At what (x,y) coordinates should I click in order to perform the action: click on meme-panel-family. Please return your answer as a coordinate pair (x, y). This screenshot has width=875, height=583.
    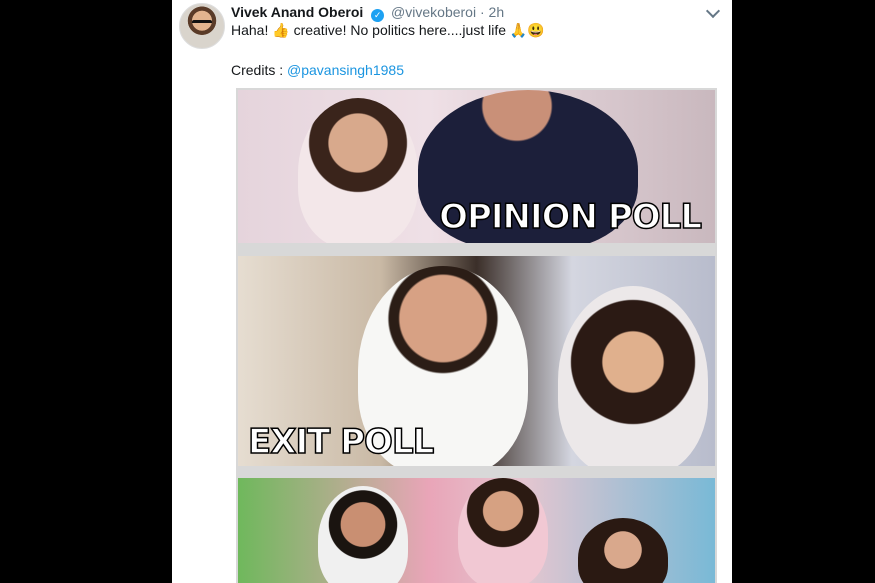
    Looking at the image, I should click on (476, 530).